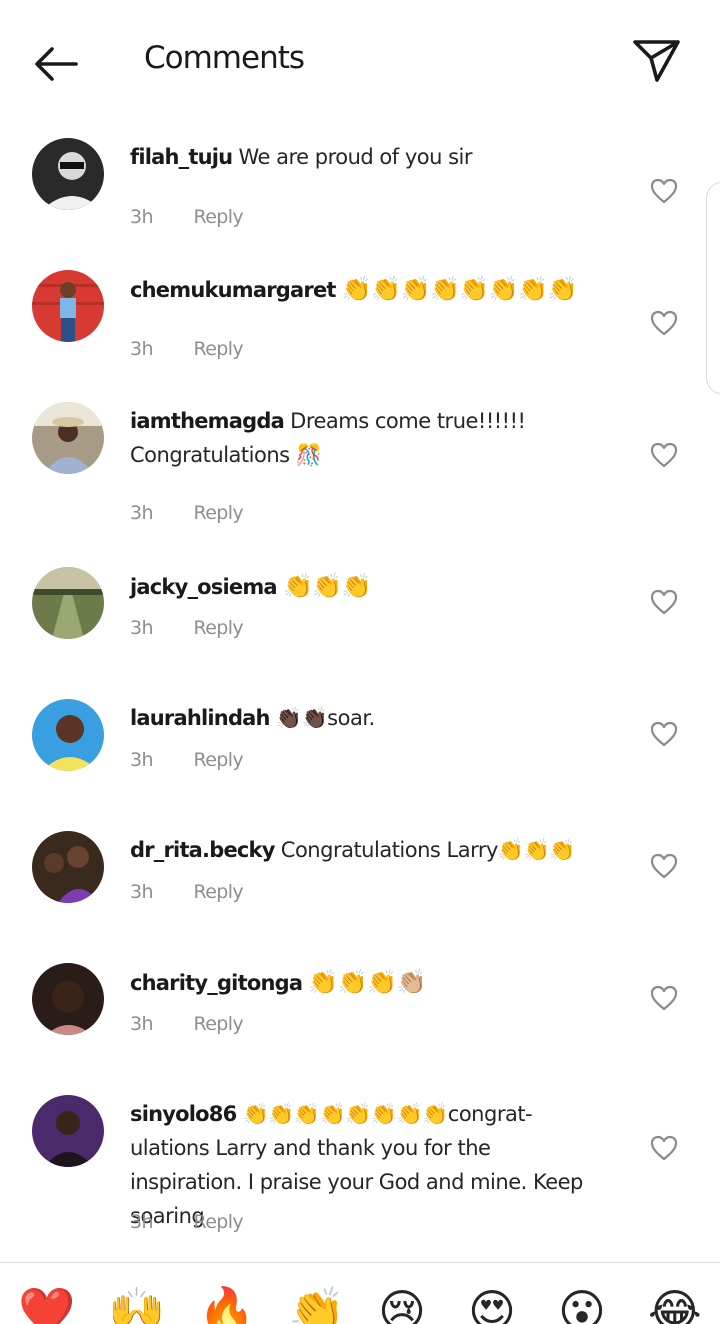  Describe the element at coordinates (216, 983) in the screenshot. I see `comment-username: charity_gitonga` at that location.